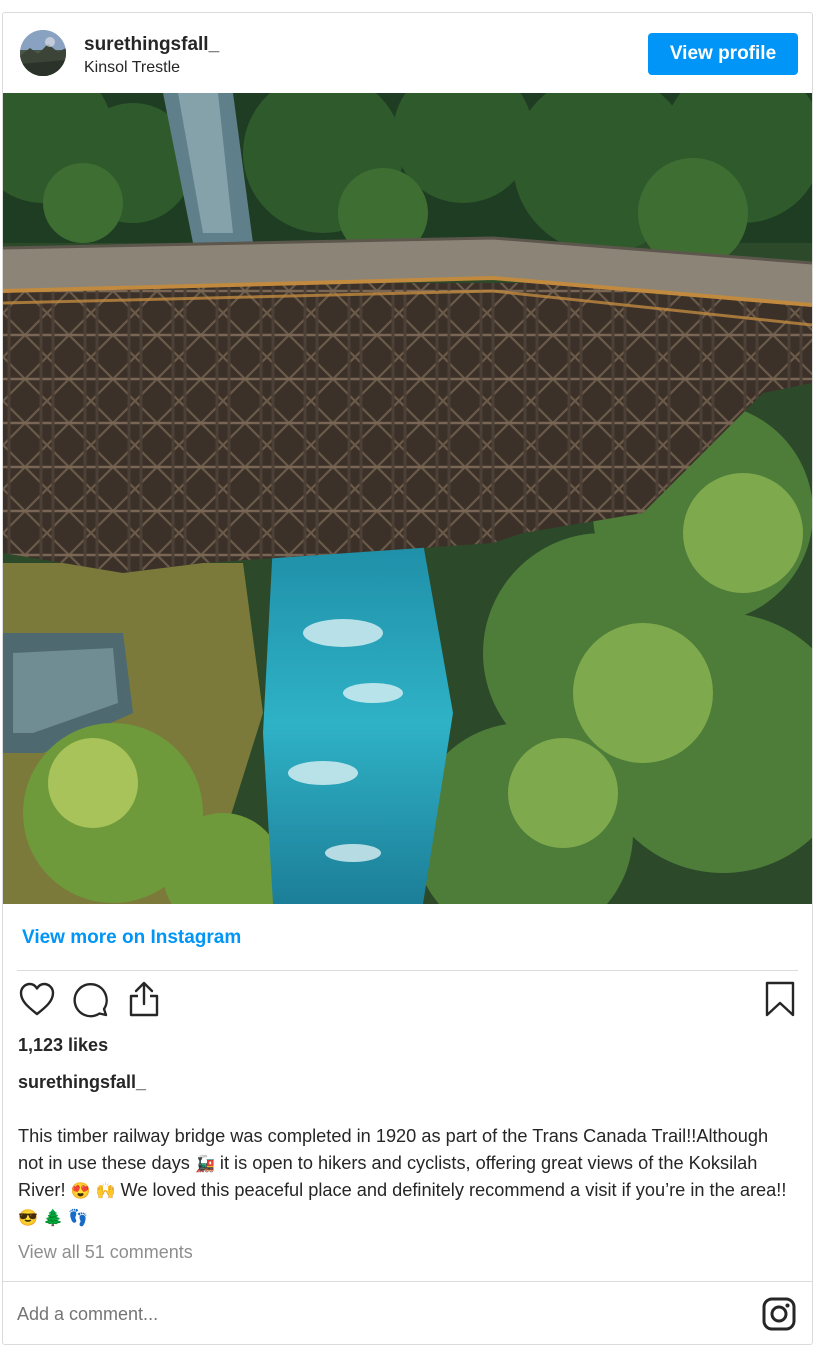 This screenshot has height=1350, width=817. I want to click on instagram-logo-icon, so click(779, 1314).